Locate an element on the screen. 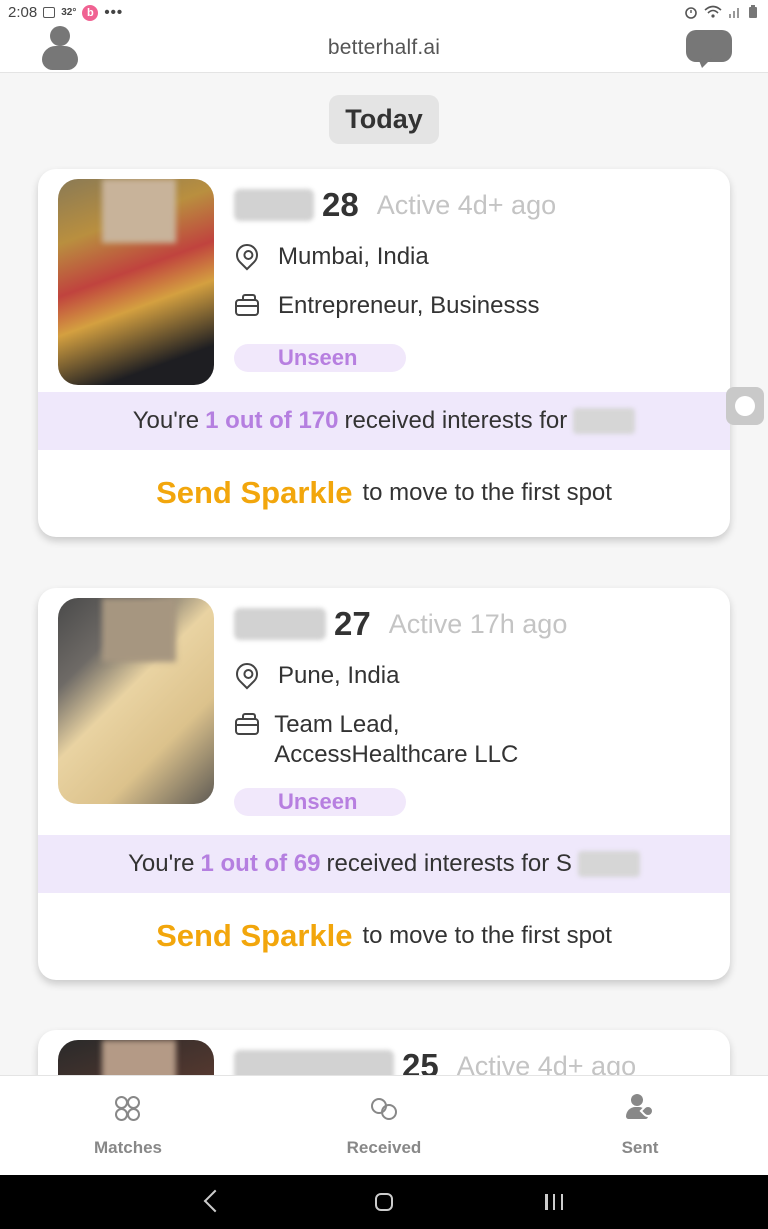  name-row: 28 Active 4d+ ago is located at coordinates (395, 205).